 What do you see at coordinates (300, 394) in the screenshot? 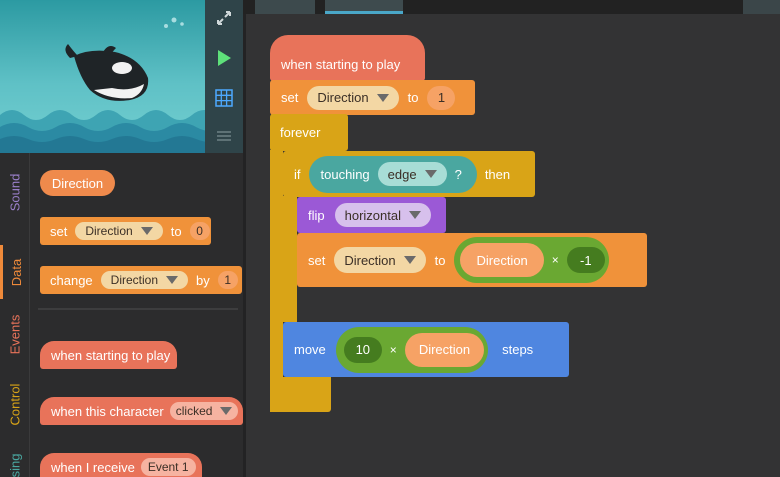
I see `forever-block-foot` at bounding box center [300, 394].